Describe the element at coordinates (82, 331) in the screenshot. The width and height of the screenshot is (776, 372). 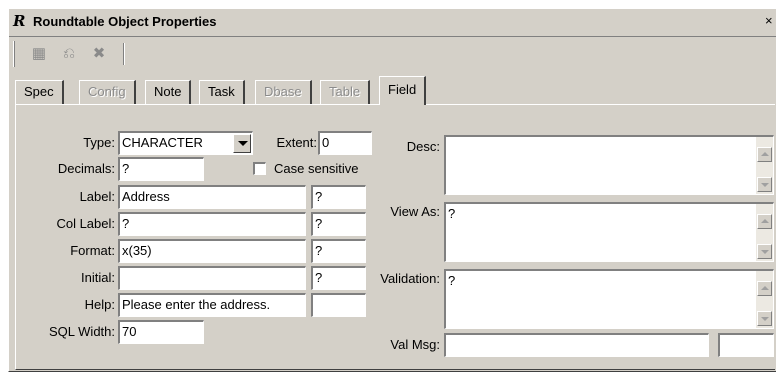
I see `sql-width-label: SQL Width:` at that location.